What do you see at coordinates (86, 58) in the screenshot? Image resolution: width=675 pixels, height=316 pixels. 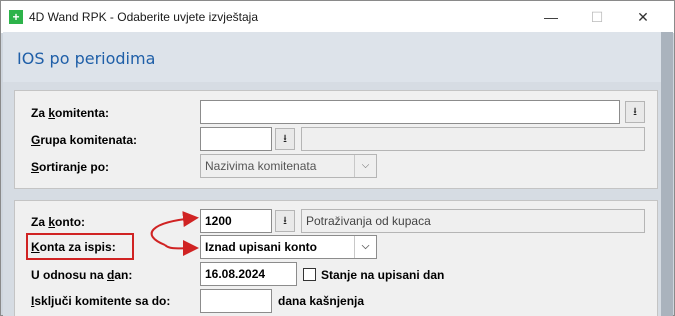 I see `page-title: IOS po periodima` at bounding box center [86, 58].